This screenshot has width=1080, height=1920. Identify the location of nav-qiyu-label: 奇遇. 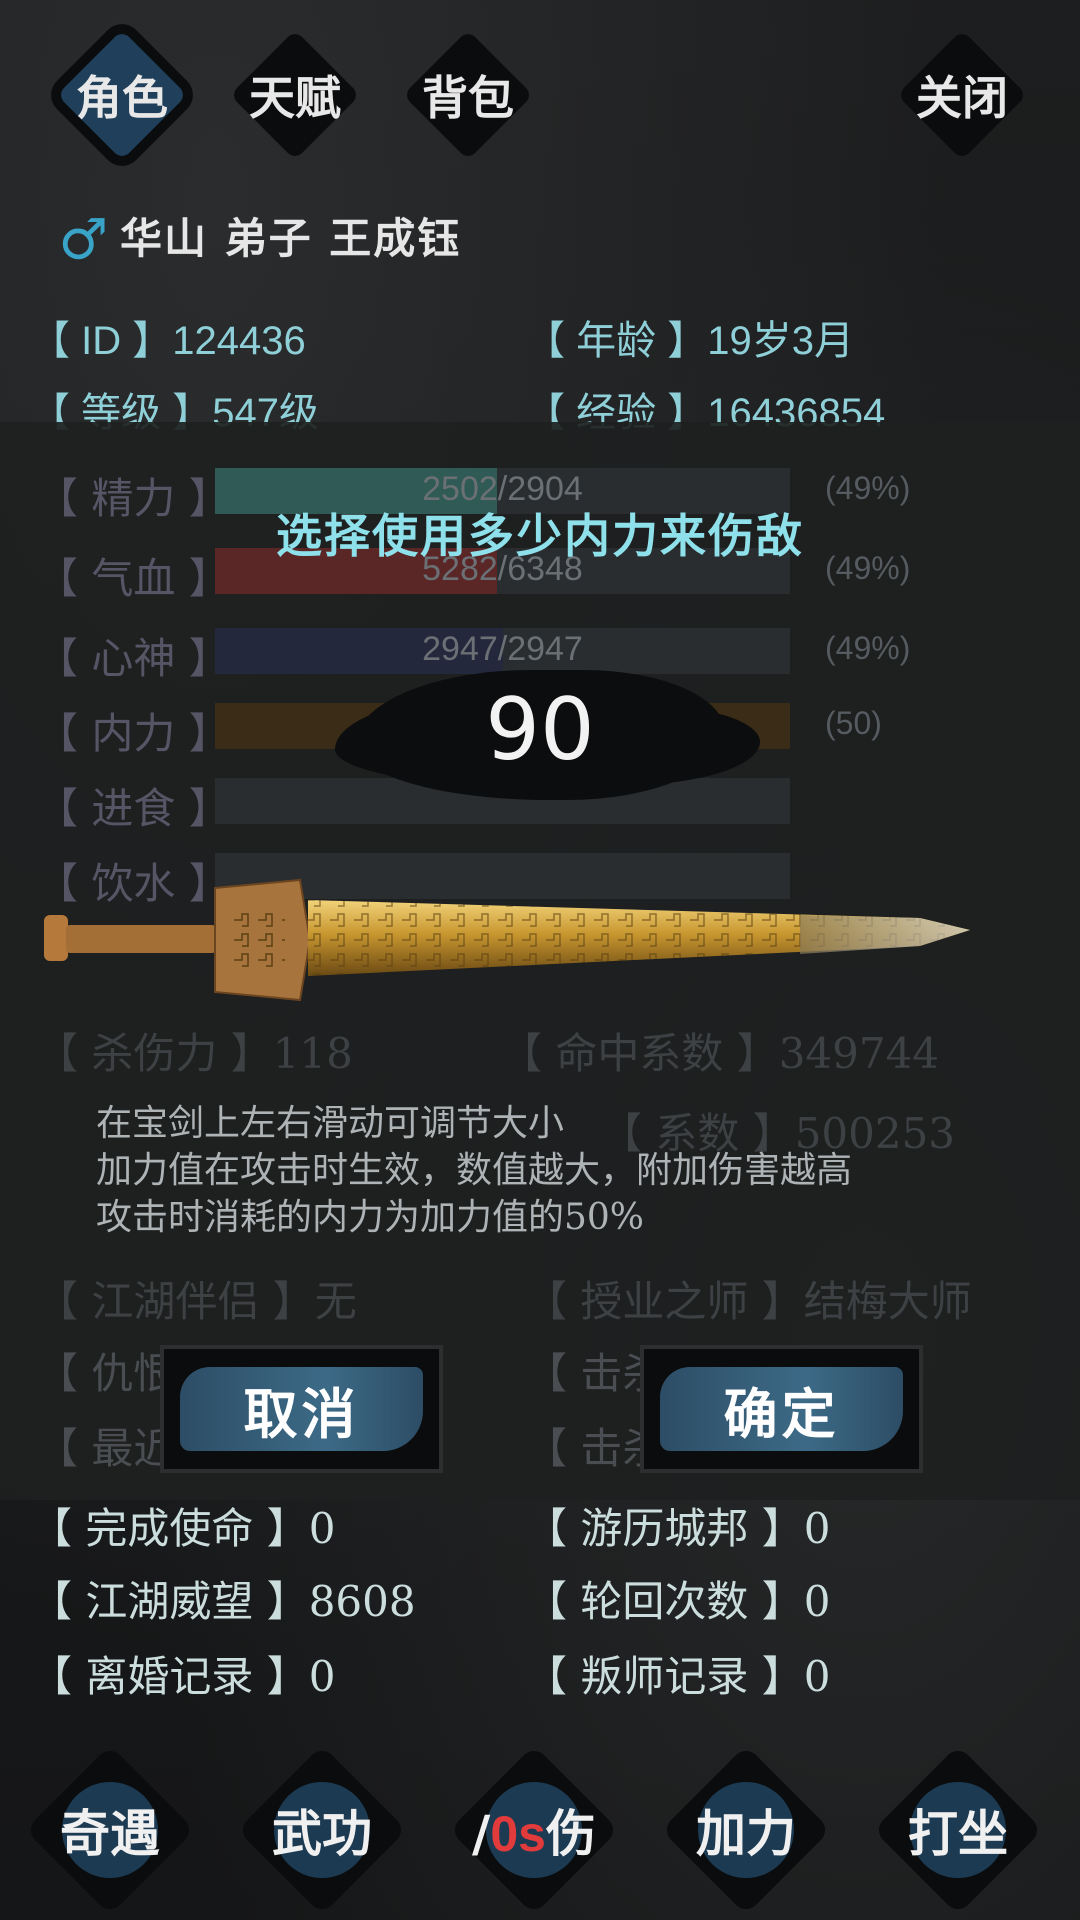
(110, 1833).